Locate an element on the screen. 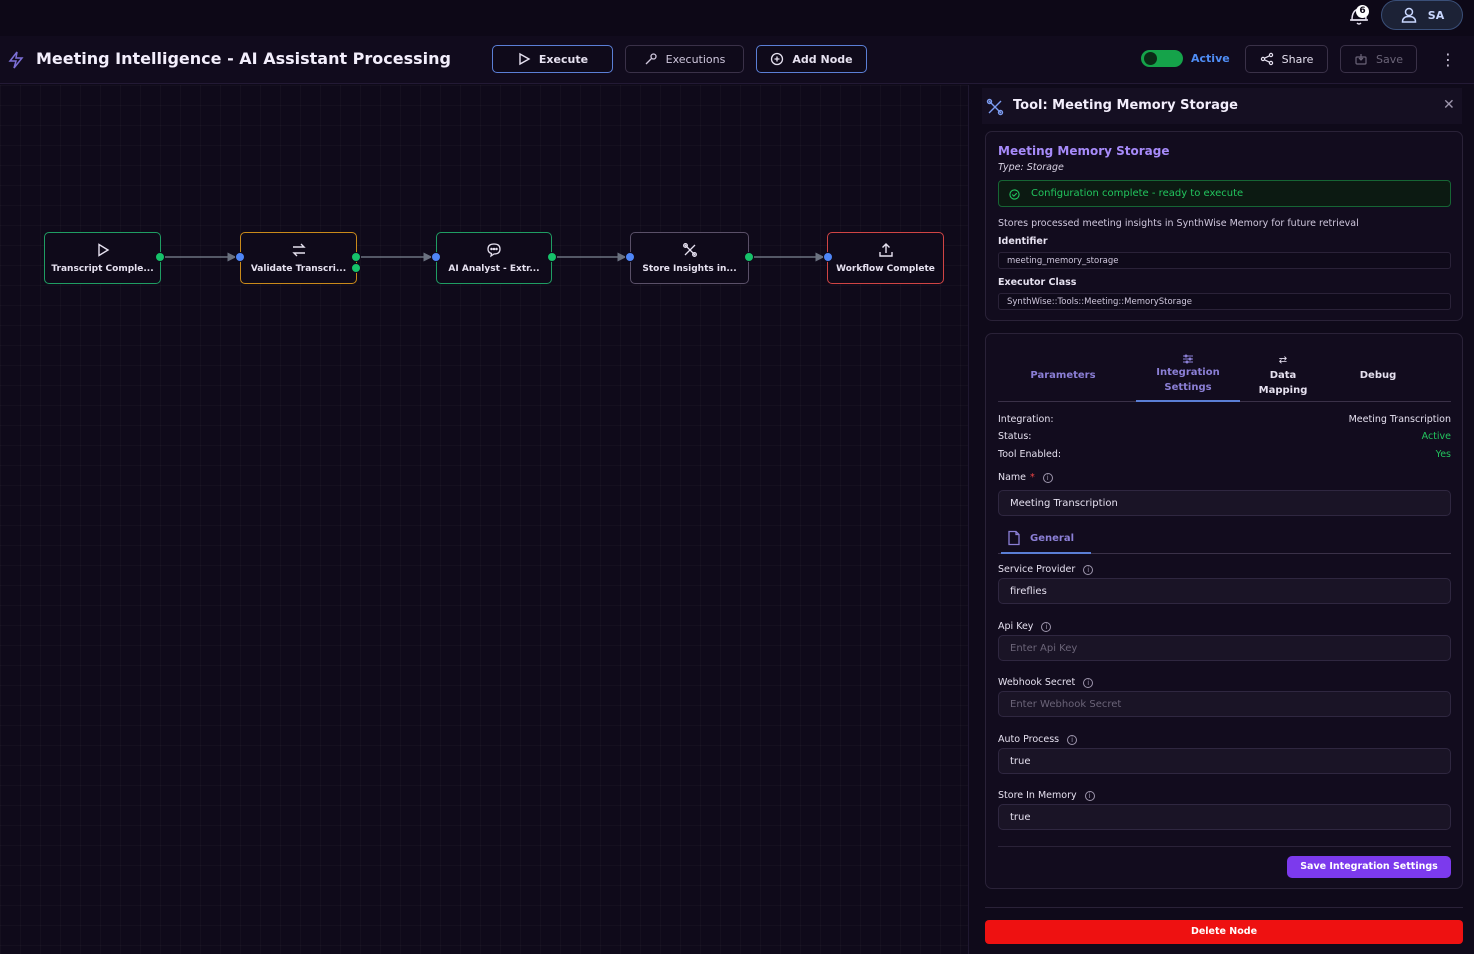 This screenshot has width=1474, height=954. wrench-icon is located at coordinates (651, 59).